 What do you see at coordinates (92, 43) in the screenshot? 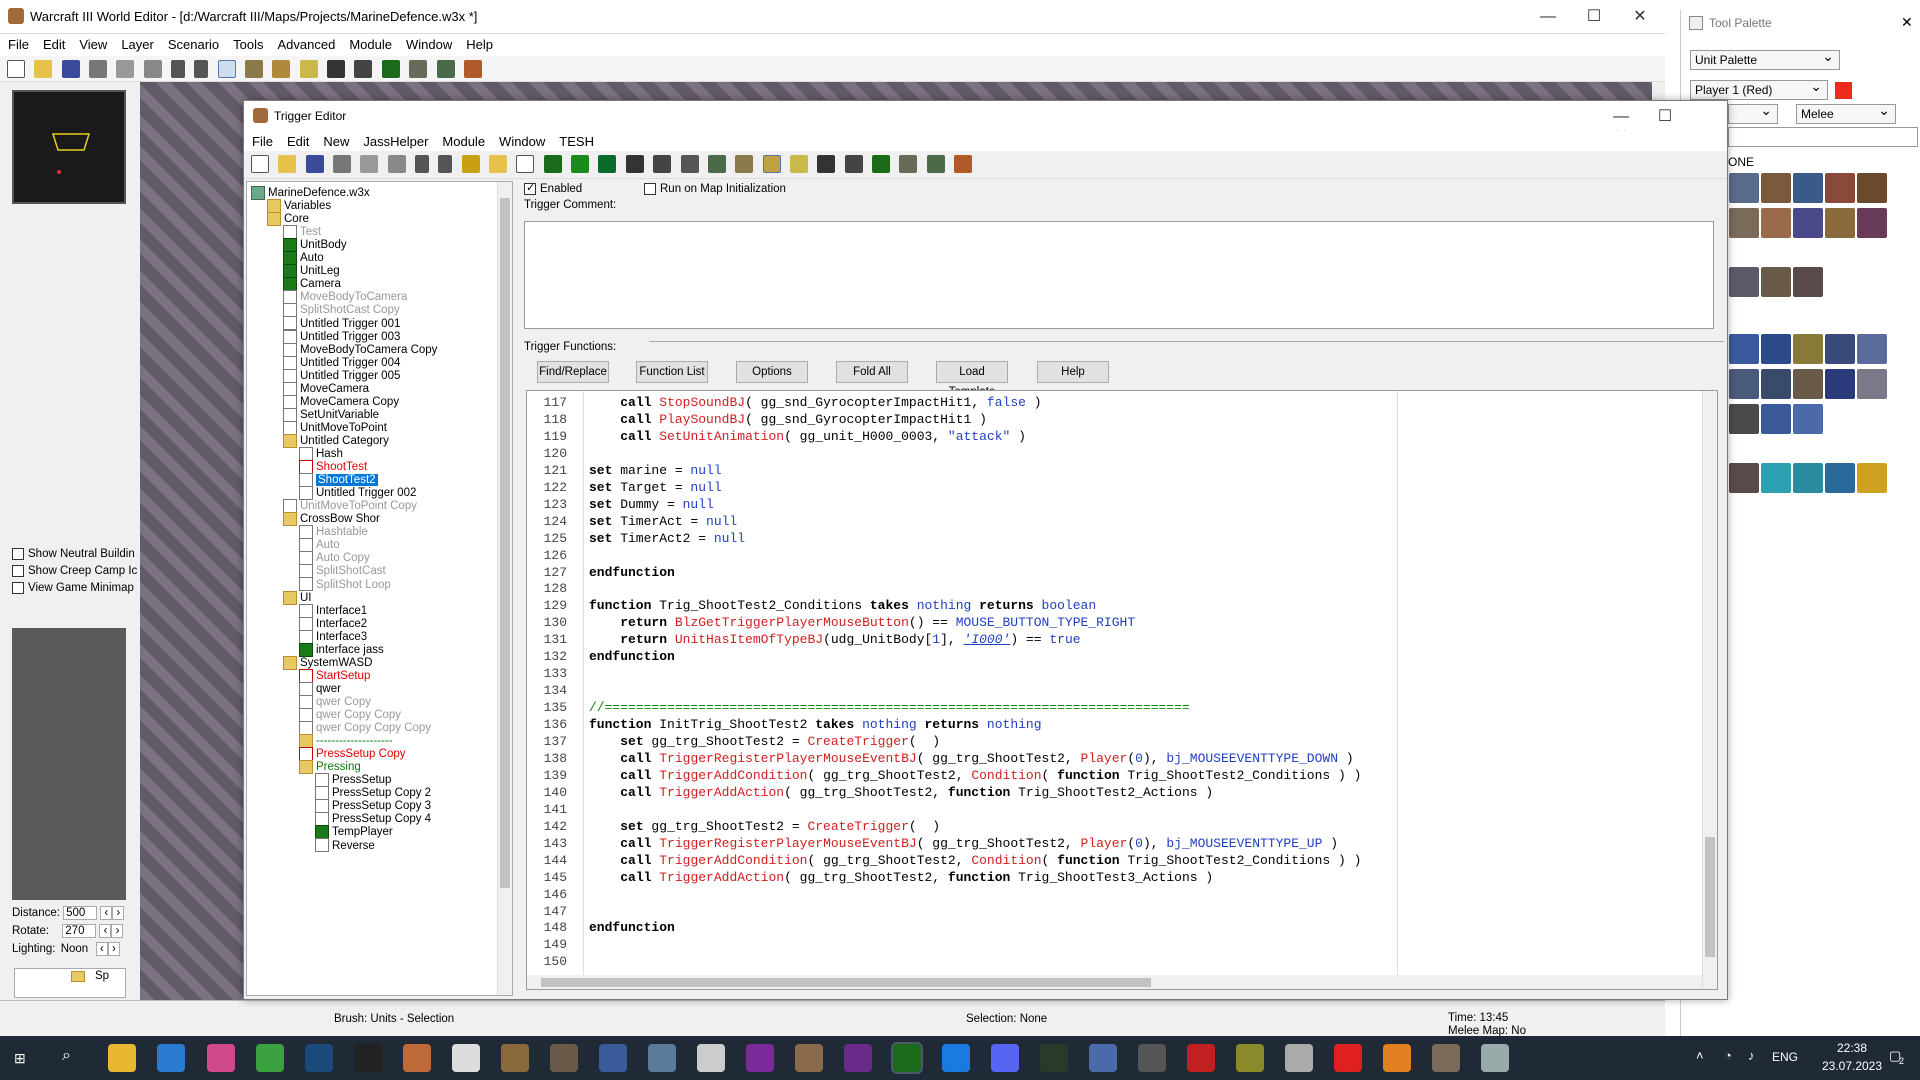
I see `menu-view: View` at bounding box center [92, 43].